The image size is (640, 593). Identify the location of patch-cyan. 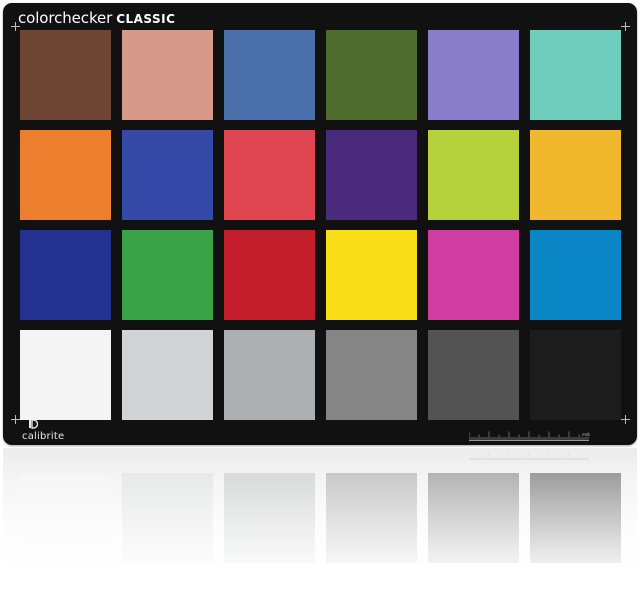
(575, 275).